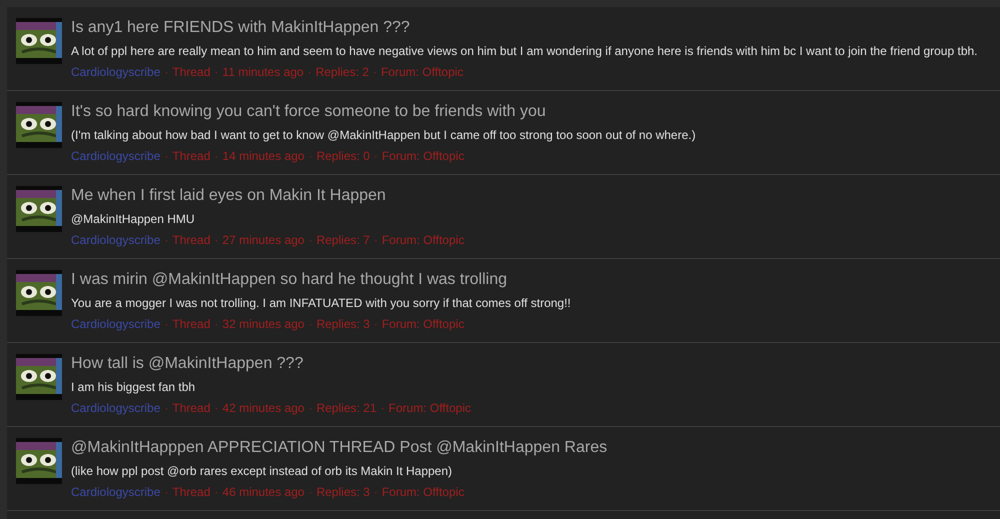 The width and height of the screenshot is (1000, 519). I want to click on thread-meta-text: Replies: 21, so click(346, 408).